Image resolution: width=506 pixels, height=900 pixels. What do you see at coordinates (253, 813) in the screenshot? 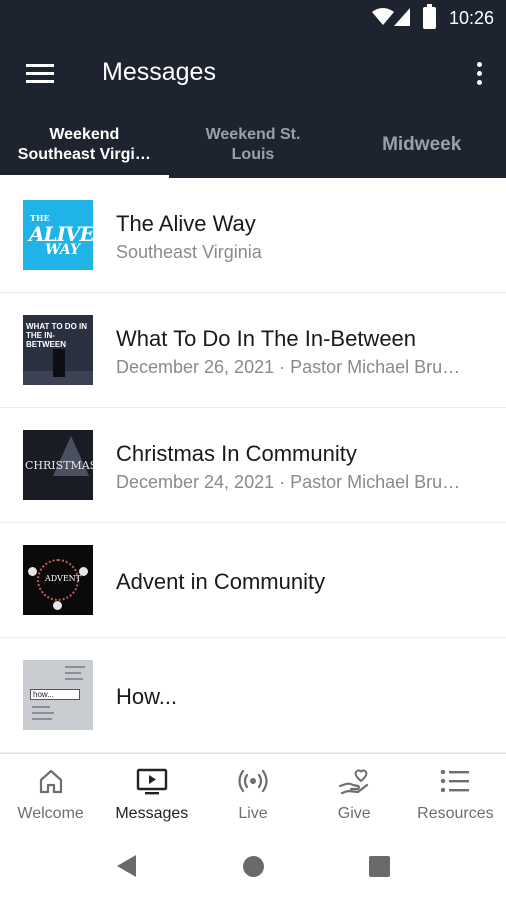
I see `nav-label: Live` at bounding box center [253, 813].